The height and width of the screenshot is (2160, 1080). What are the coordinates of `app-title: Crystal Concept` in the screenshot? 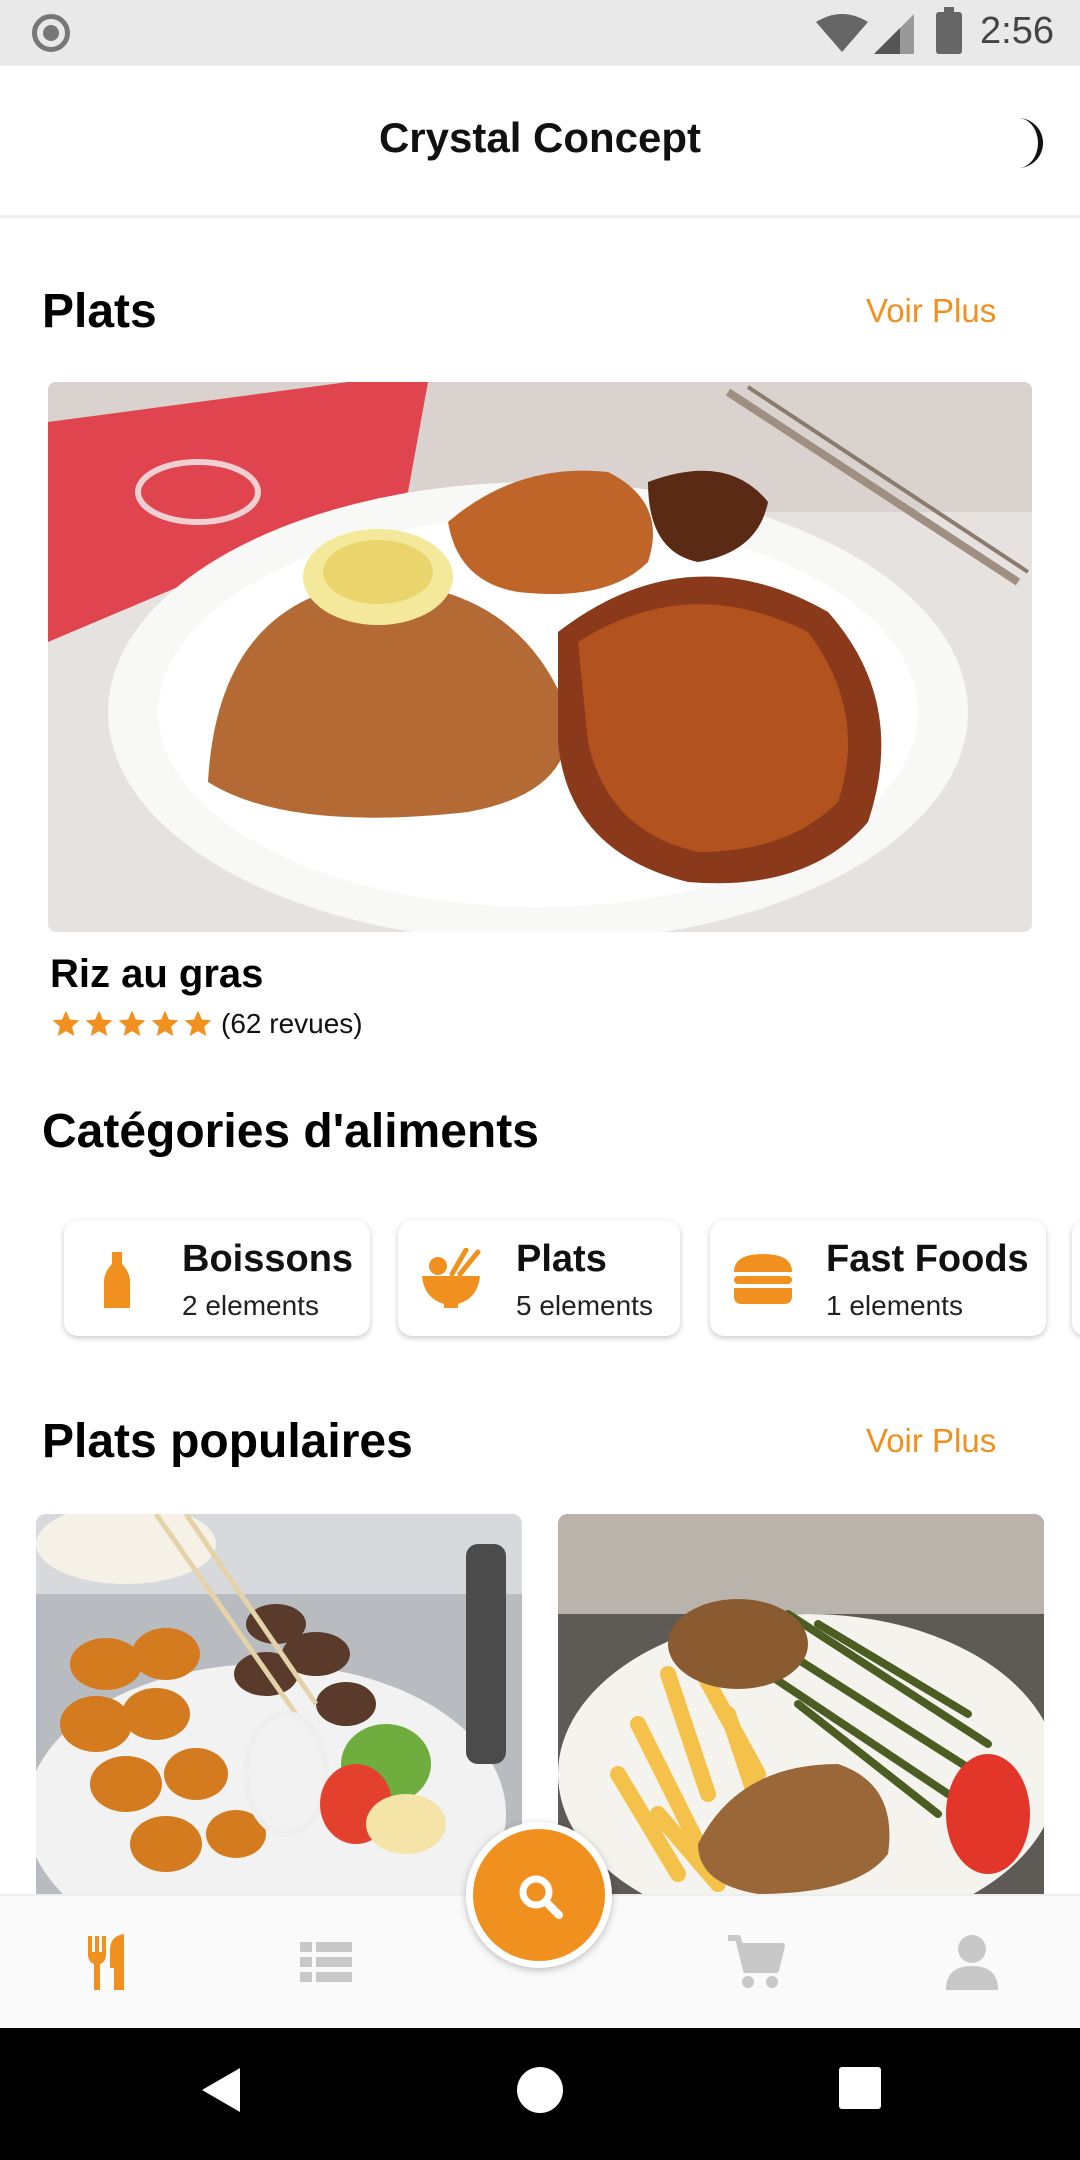 It's located at (540, 137).